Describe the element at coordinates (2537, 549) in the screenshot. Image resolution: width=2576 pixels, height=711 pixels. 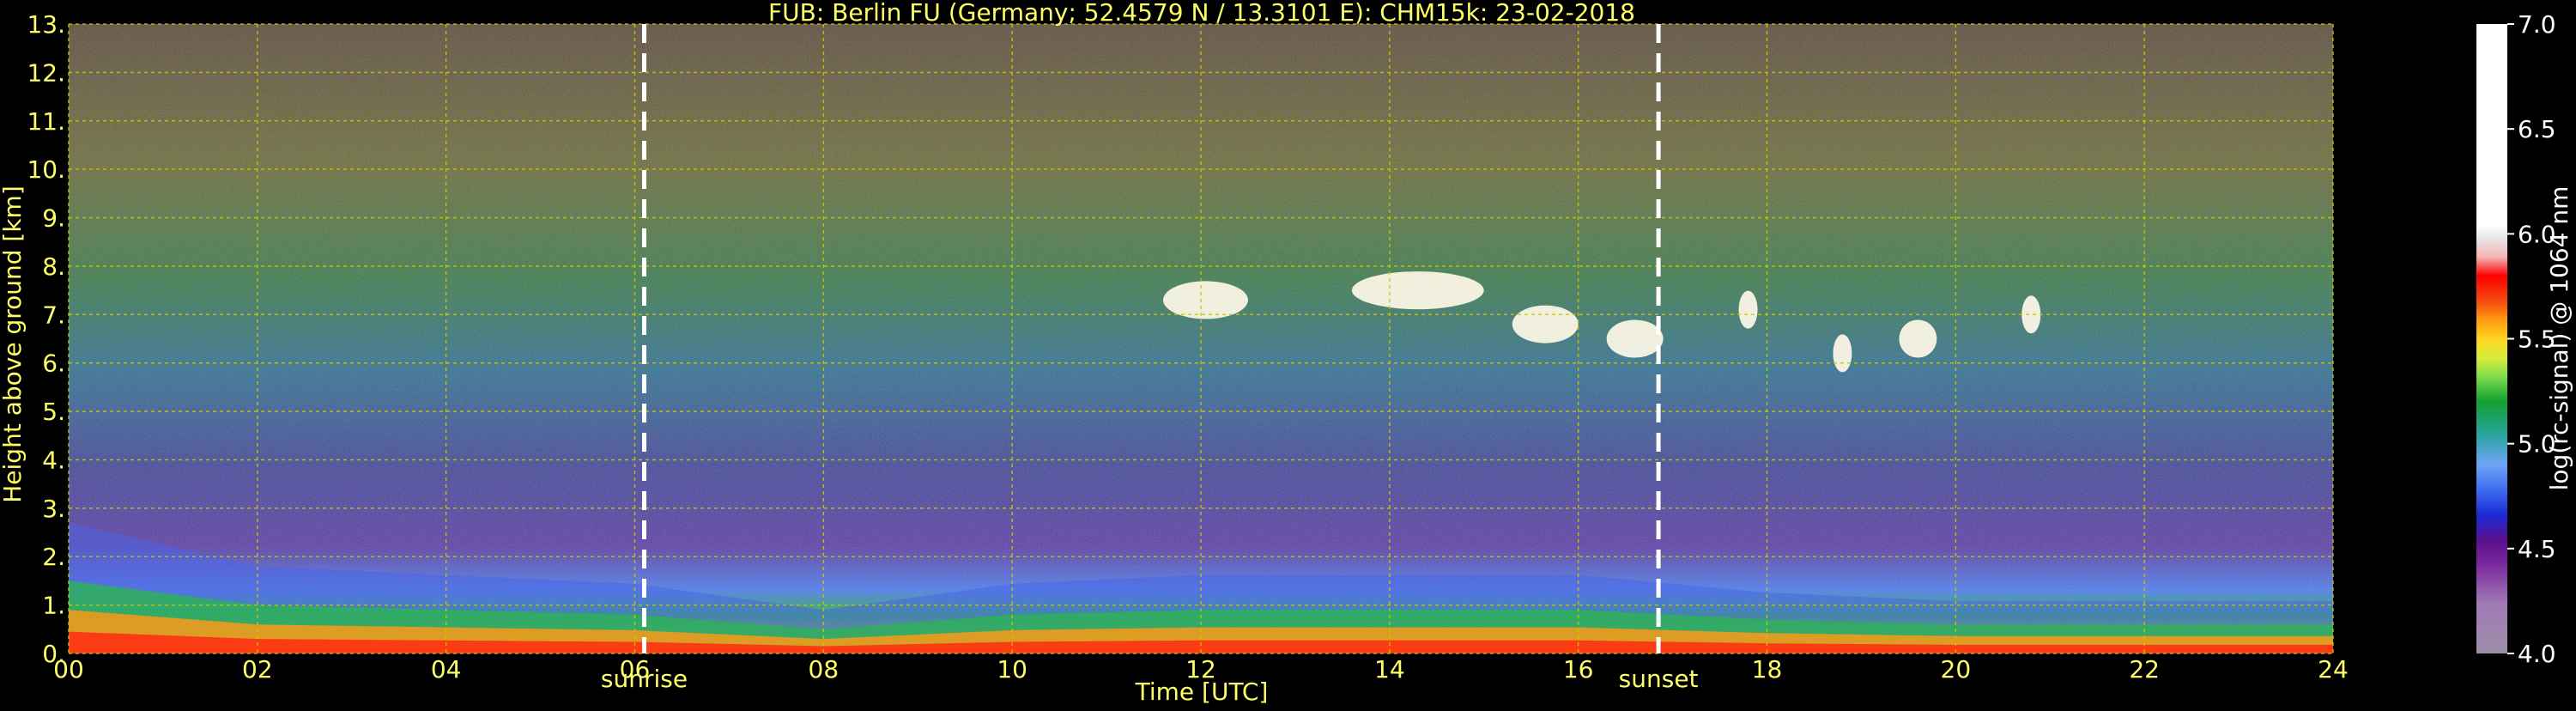
I see `colorbar-tick-label: 4.5` at that location.